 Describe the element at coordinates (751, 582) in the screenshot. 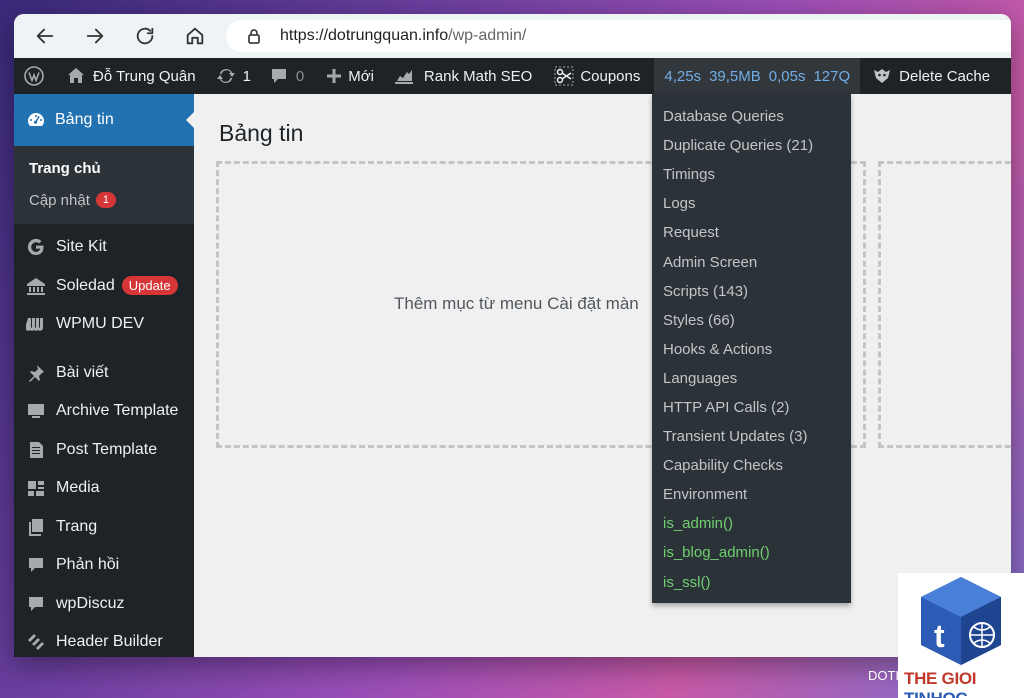

I see `qm-condition-item: is_ssl()` at that location.